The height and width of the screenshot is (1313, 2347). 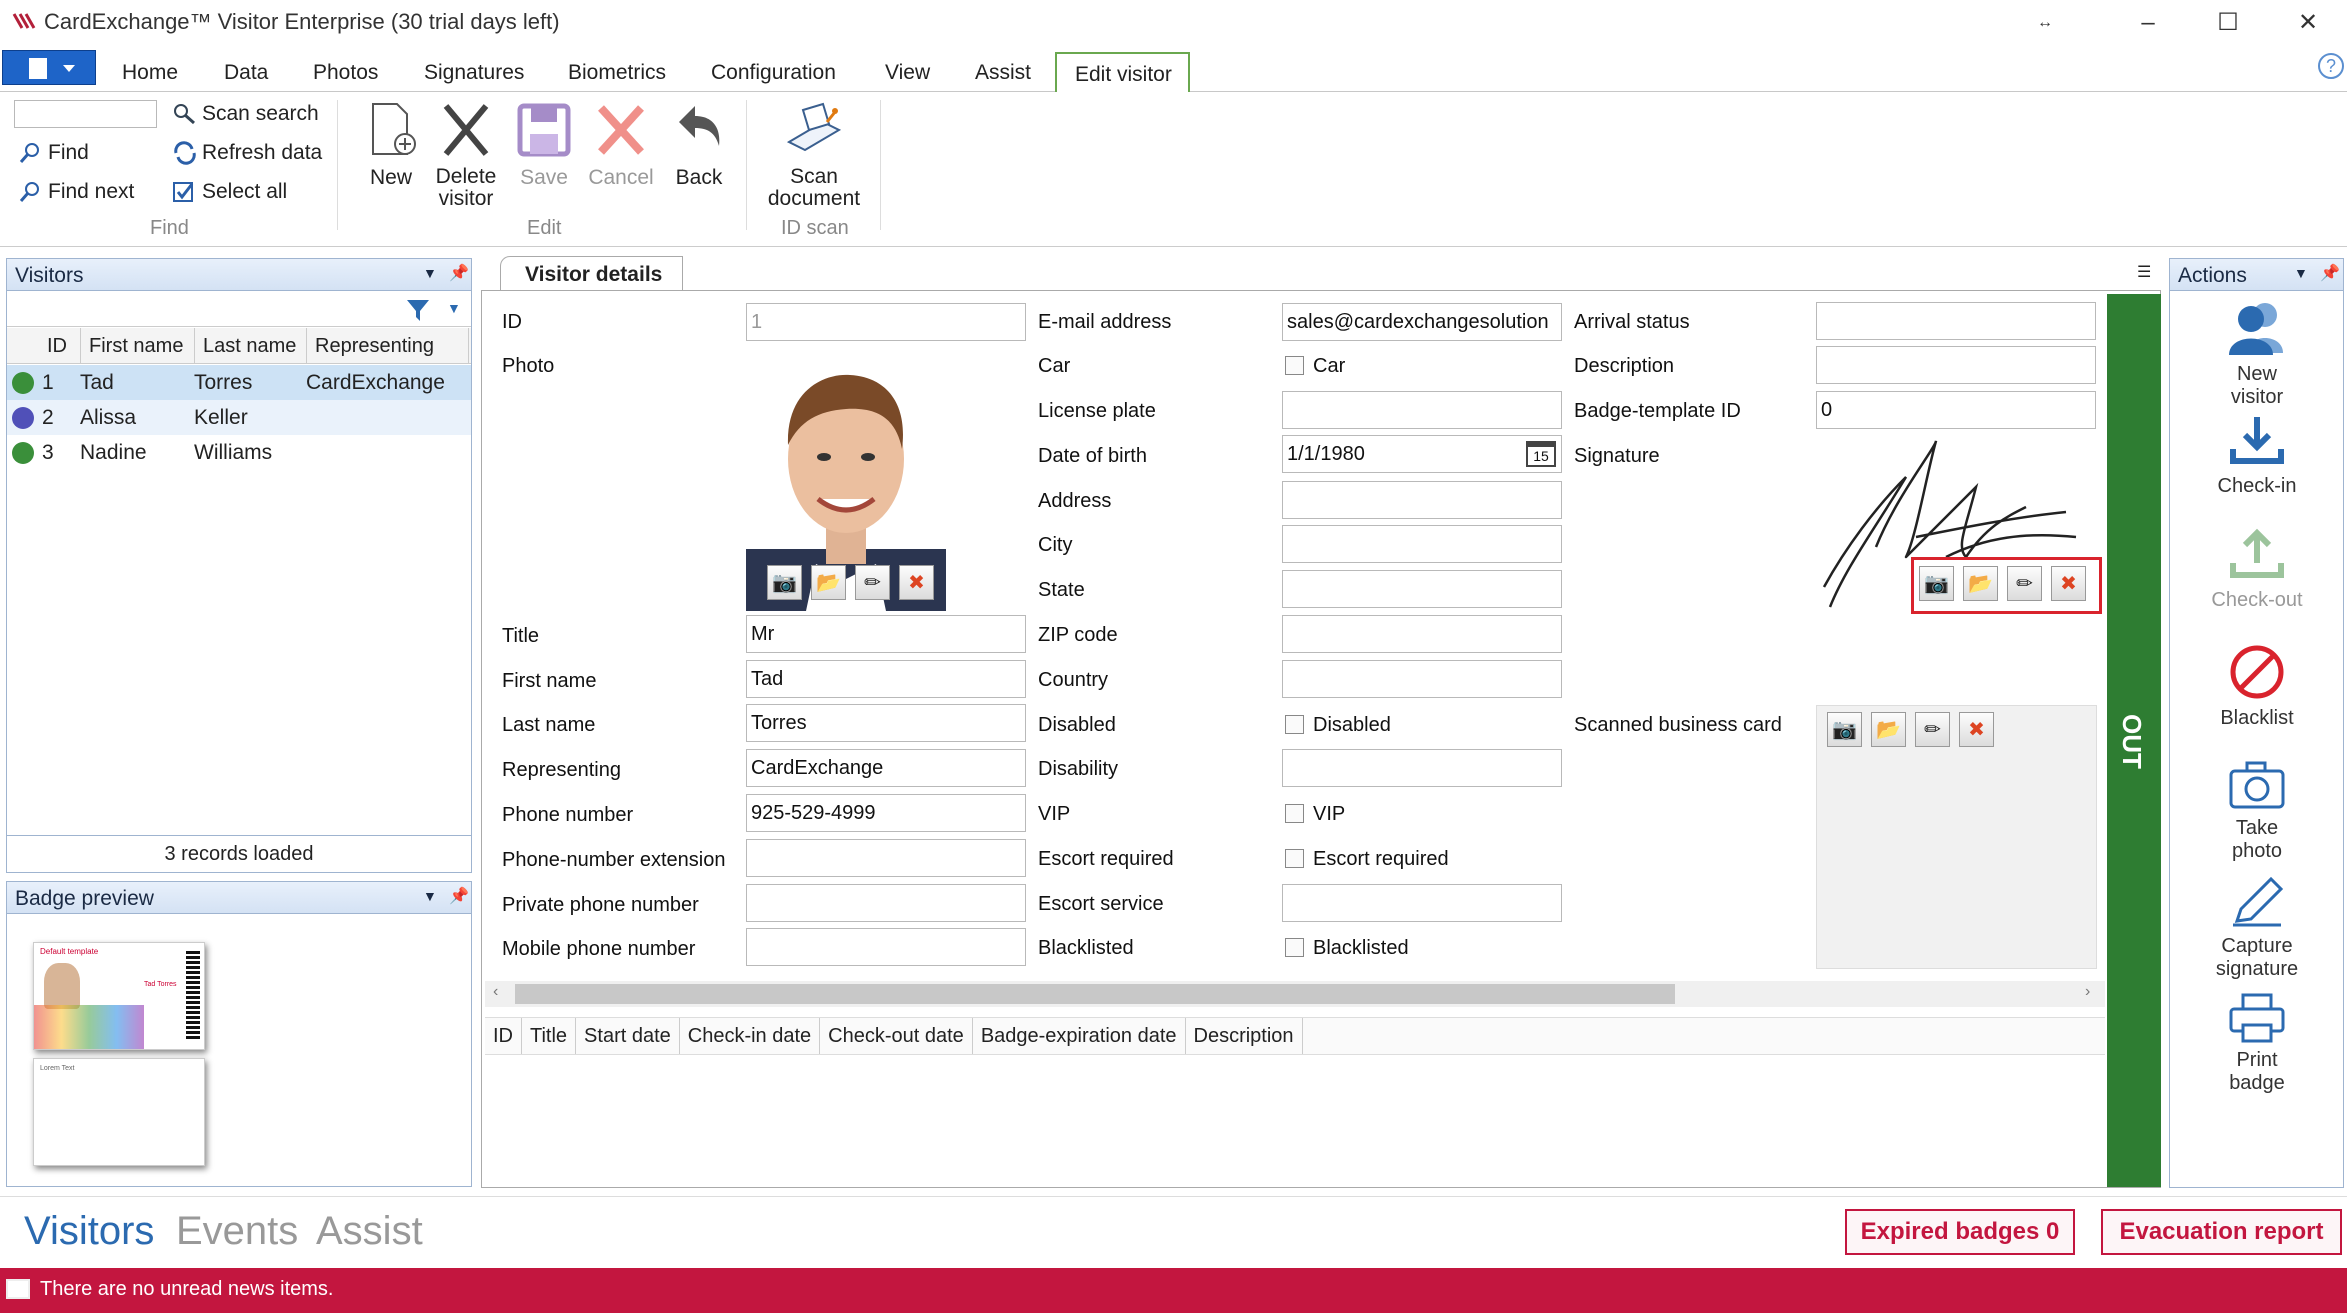 I want to click on mobile-phone-field, so click(x=886, y=947).